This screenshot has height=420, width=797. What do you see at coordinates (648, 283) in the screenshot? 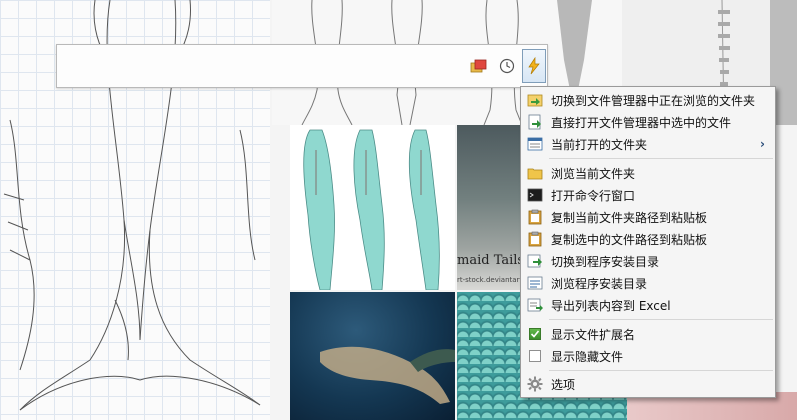
I see `menu-item-browse-install-dir: 浏览程序安装目录` at bounding box center [648, 283].